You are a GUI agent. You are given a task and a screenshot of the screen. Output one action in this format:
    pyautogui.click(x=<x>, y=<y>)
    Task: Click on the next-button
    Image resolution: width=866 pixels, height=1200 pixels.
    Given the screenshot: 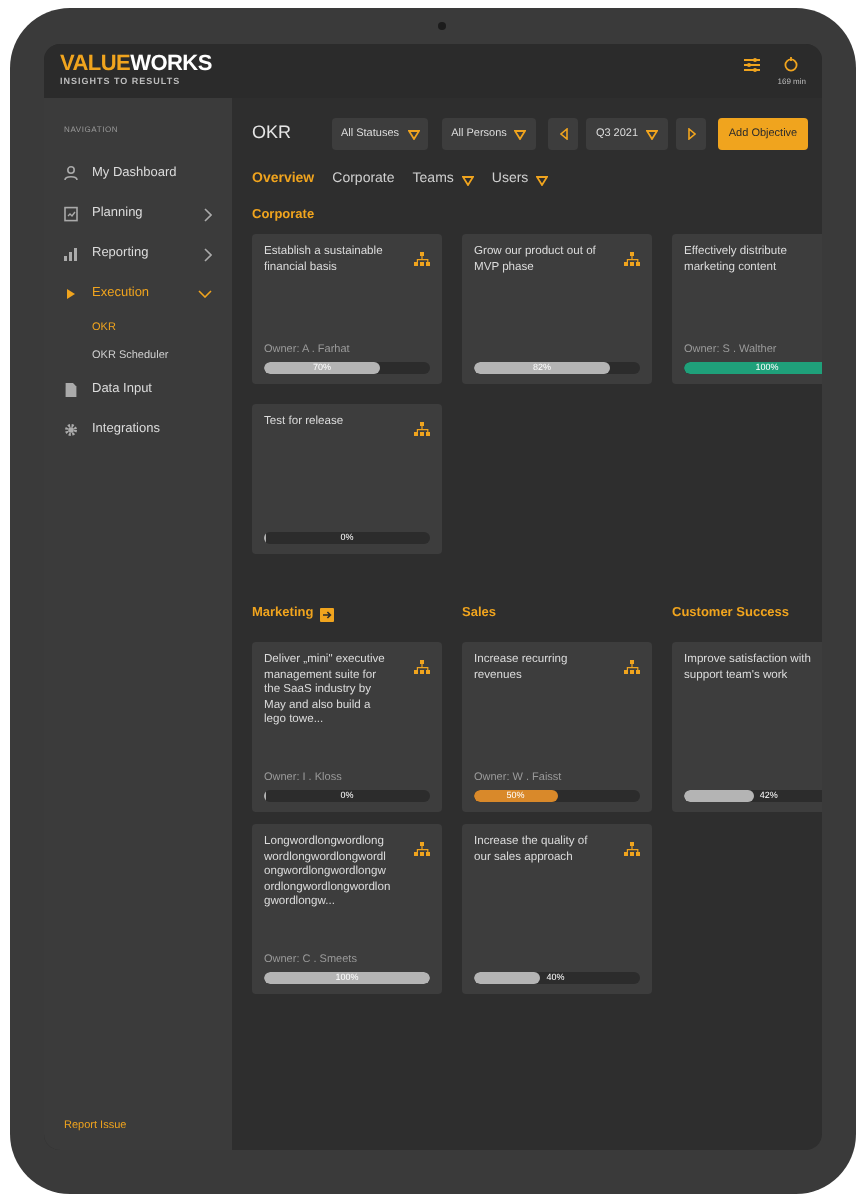 What is the action you would take?
    pyautogui.click(x=691, y=134)
    